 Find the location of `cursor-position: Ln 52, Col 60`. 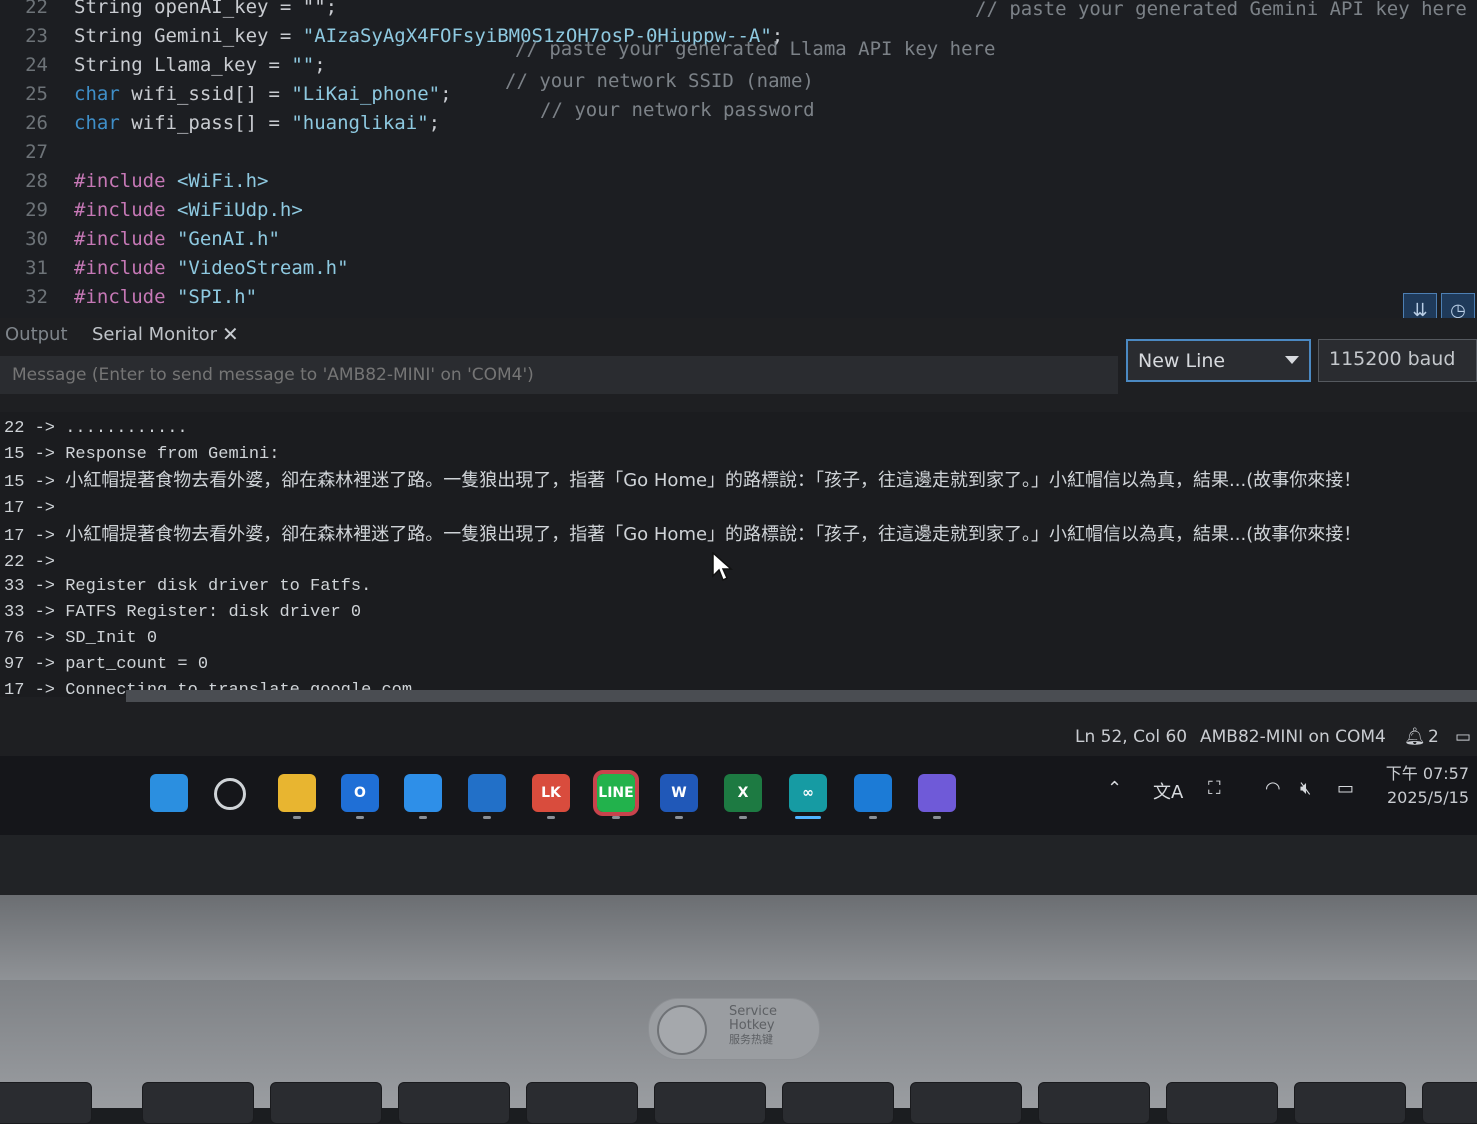

cursor-position: Ln 52, Col 60 is located at coordinates (1131, 737).